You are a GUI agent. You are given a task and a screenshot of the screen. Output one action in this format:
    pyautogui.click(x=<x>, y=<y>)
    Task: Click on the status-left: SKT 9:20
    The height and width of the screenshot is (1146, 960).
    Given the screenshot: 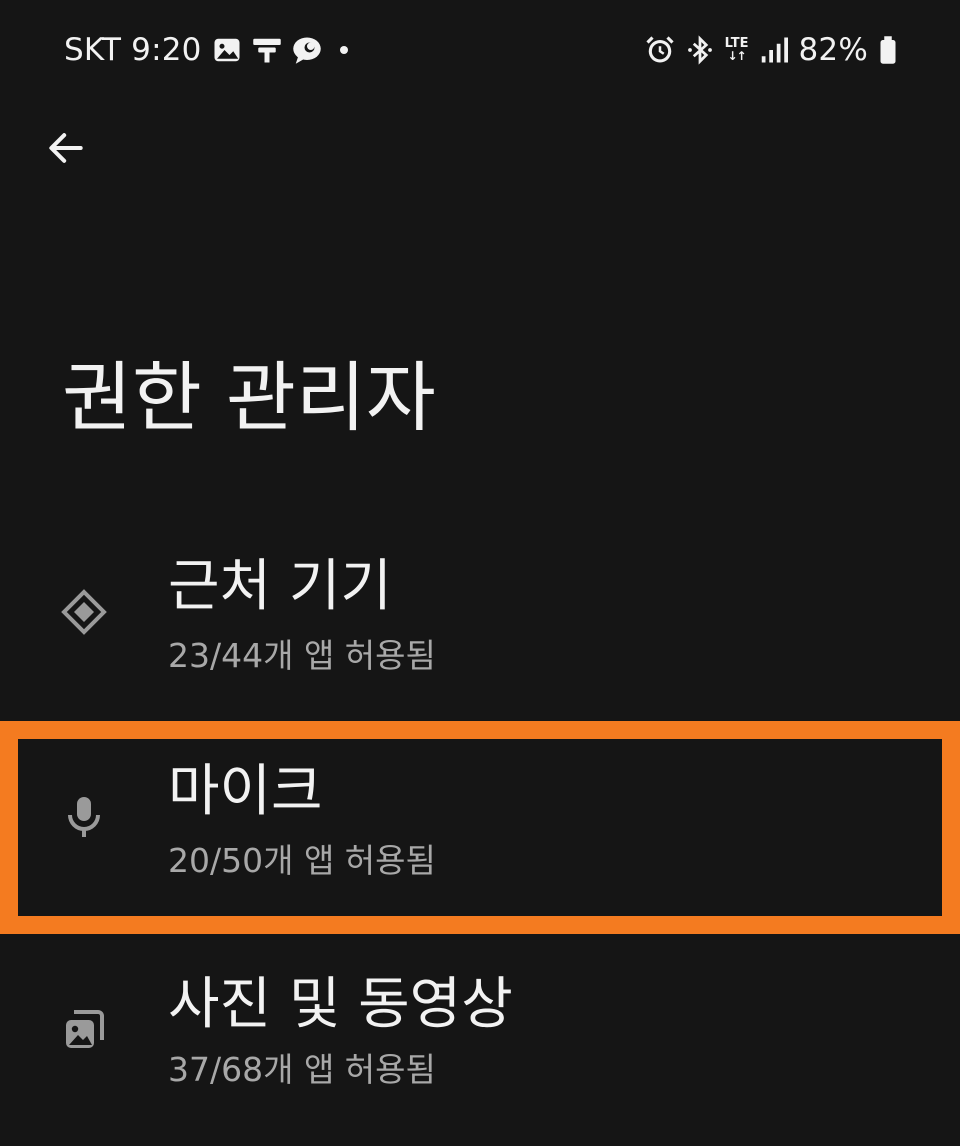 What is the action you would take?
    pyautogui.click(x=206, y=50)
    